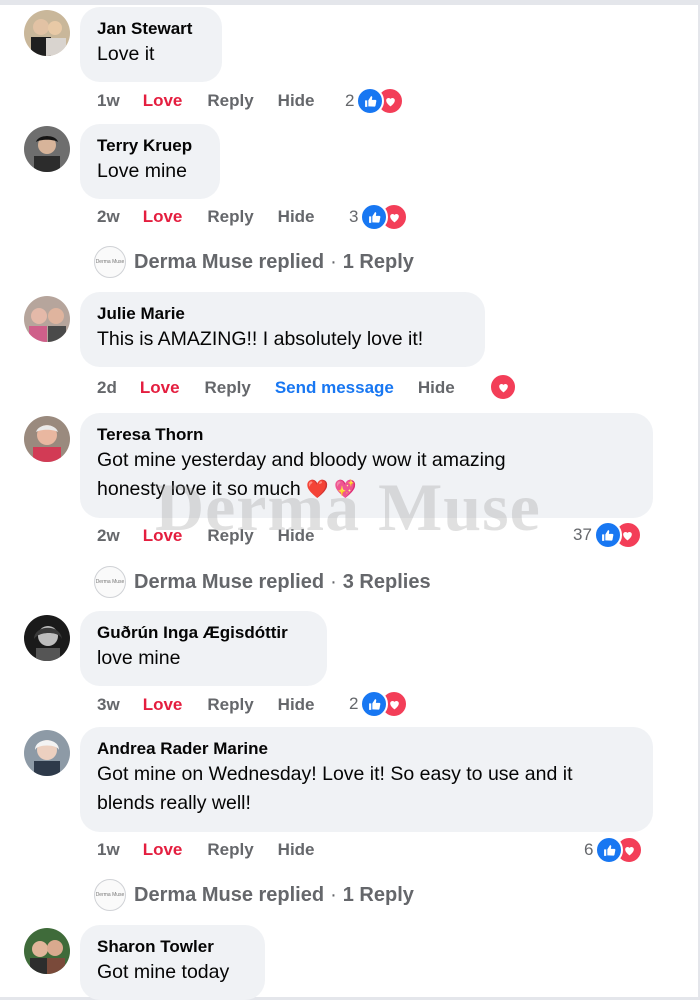 This screenshot has height=1000, width=700. Describe the element at coordinates (108, 705) in the screenshot. I see `timestamp: 3w` at that location.